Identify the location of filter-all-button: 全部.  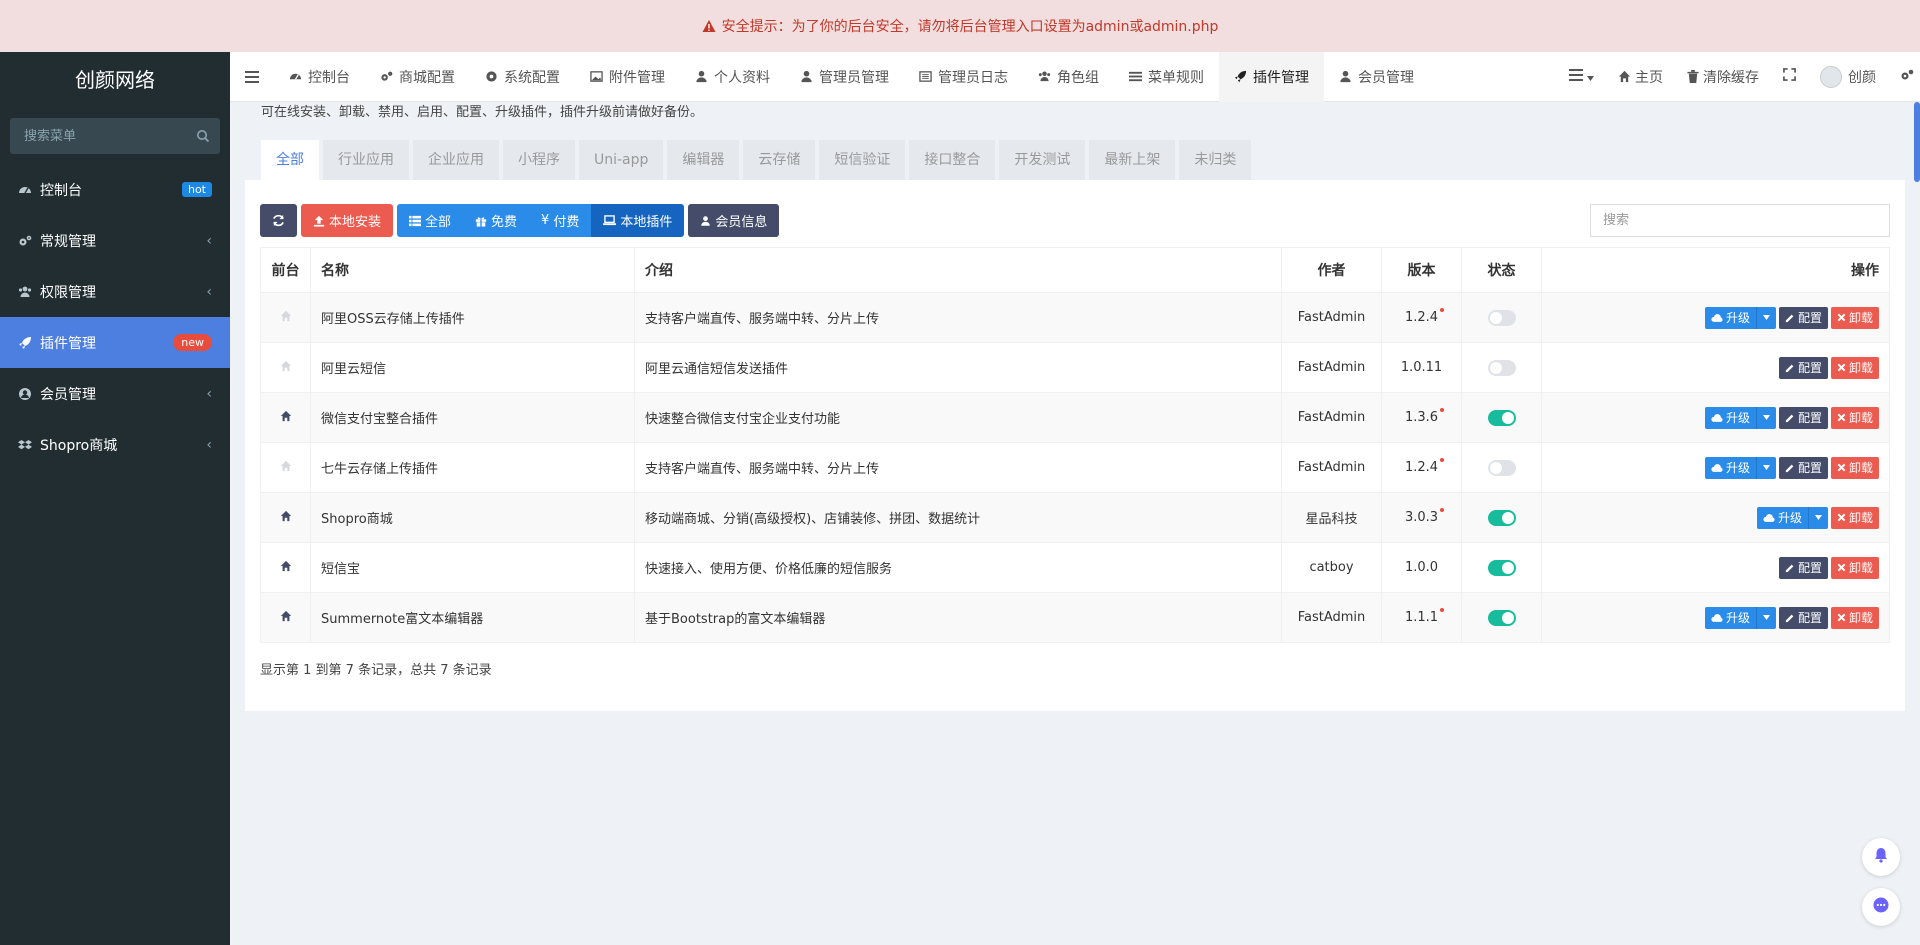
(430, 220).